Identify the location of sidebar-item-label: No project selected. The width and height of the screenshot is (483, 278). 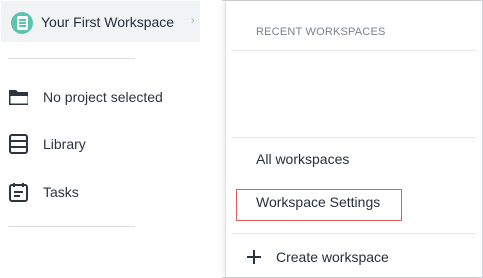
(103, 97).